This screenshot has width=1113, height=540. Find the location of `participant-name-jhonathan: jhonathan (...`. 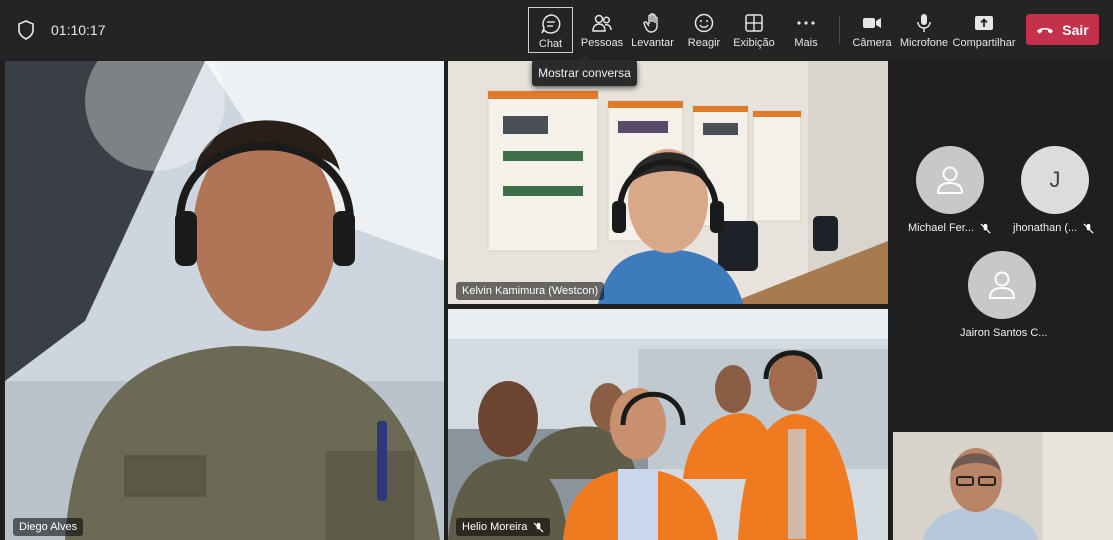

participant-name-jhonathan: jhonathan (... is located at coordinates (1045, 228).